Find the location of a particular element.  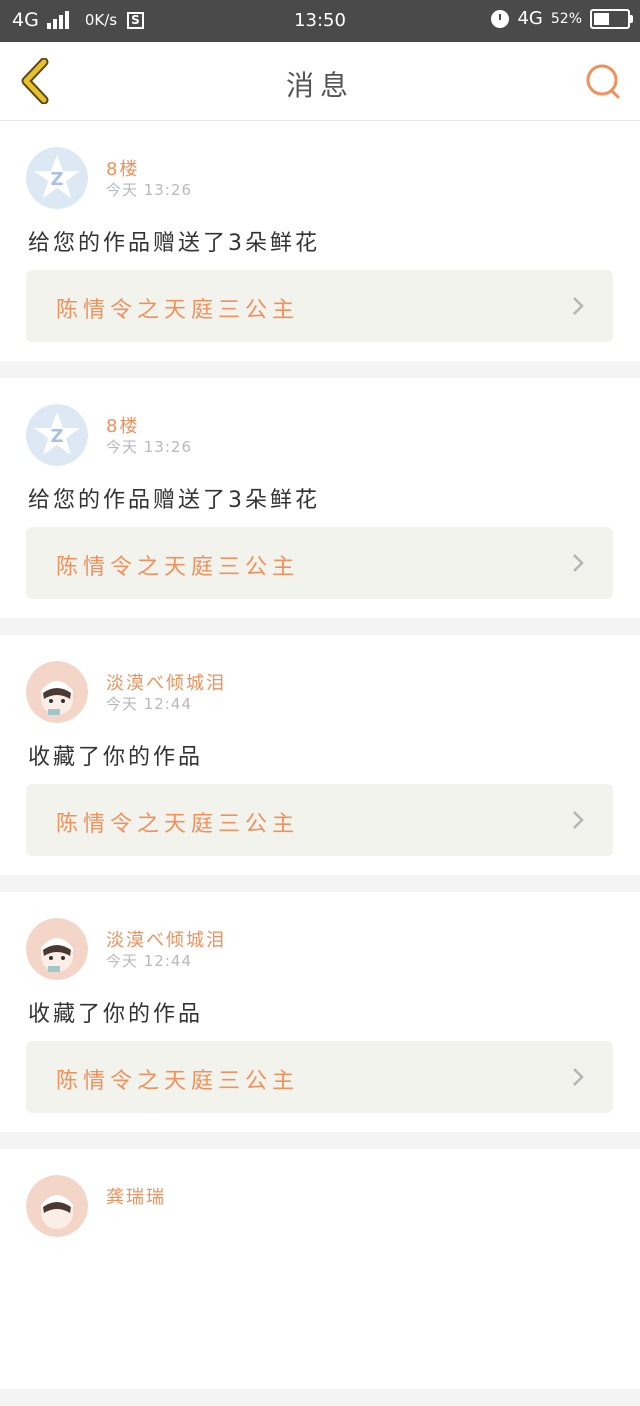

battery-percent: 52% is located at coordinates (566, 18).